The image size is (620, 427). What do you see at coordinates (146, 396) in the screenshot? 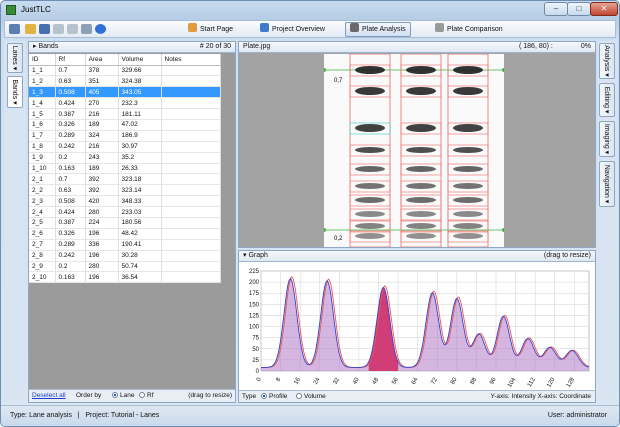
I see `order-rf-radio: Rf` at bounding box center [146, 396].